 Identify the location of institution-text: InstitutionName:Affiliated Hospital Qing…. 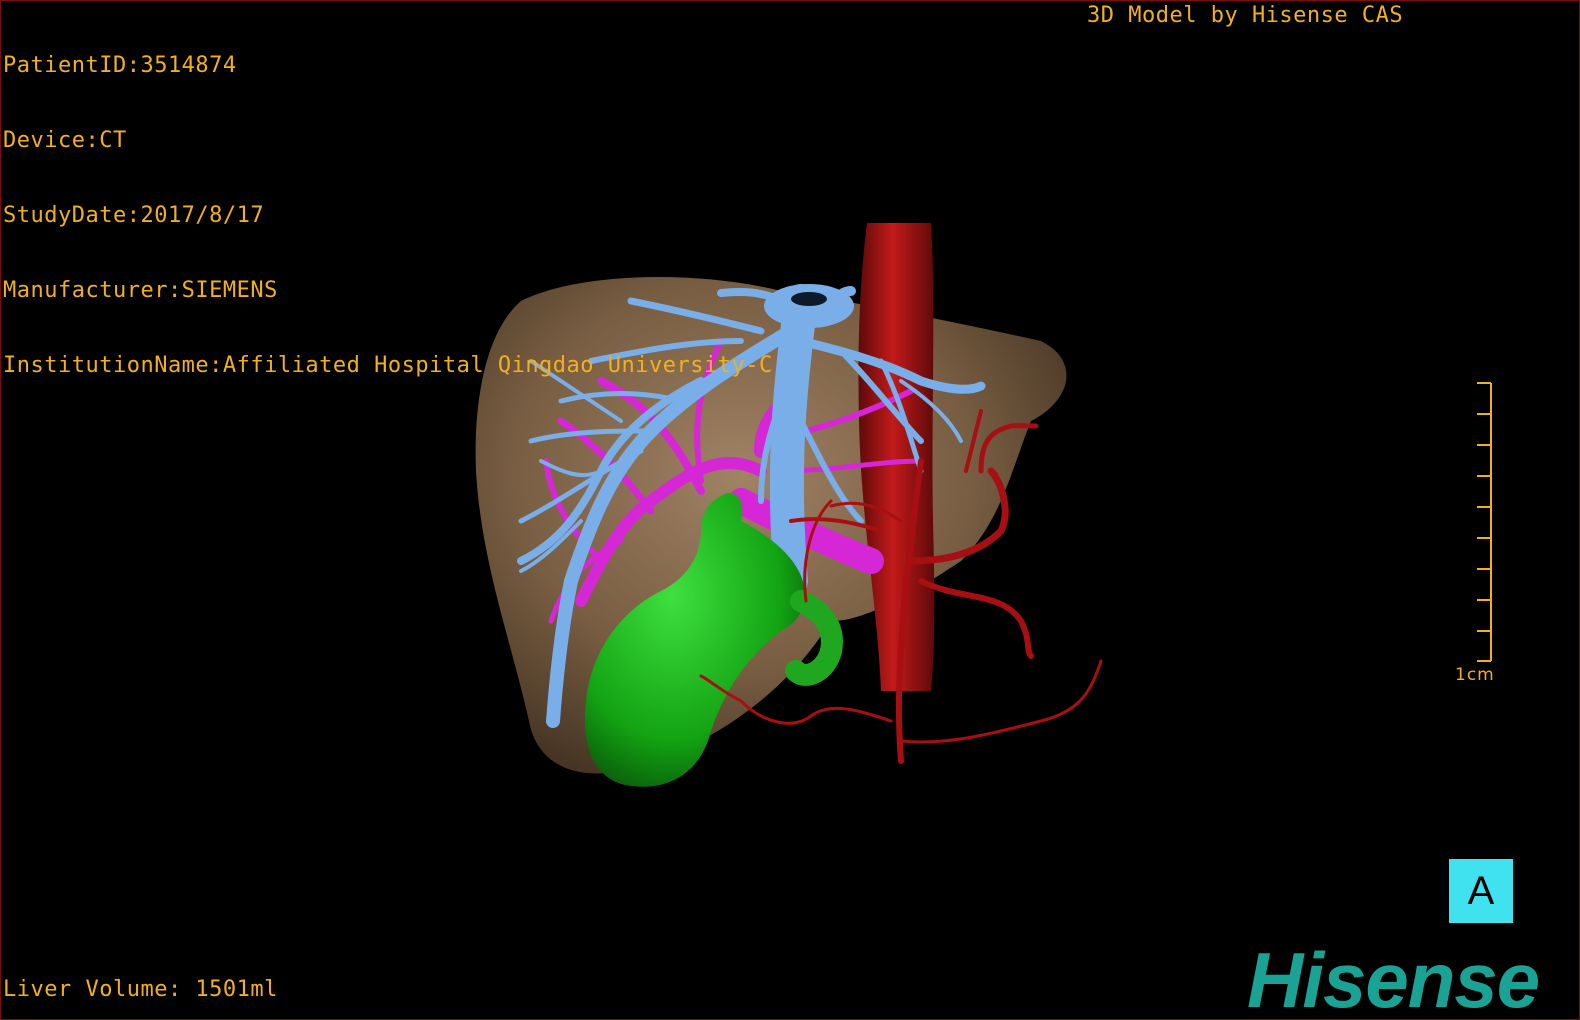
(388, 365).